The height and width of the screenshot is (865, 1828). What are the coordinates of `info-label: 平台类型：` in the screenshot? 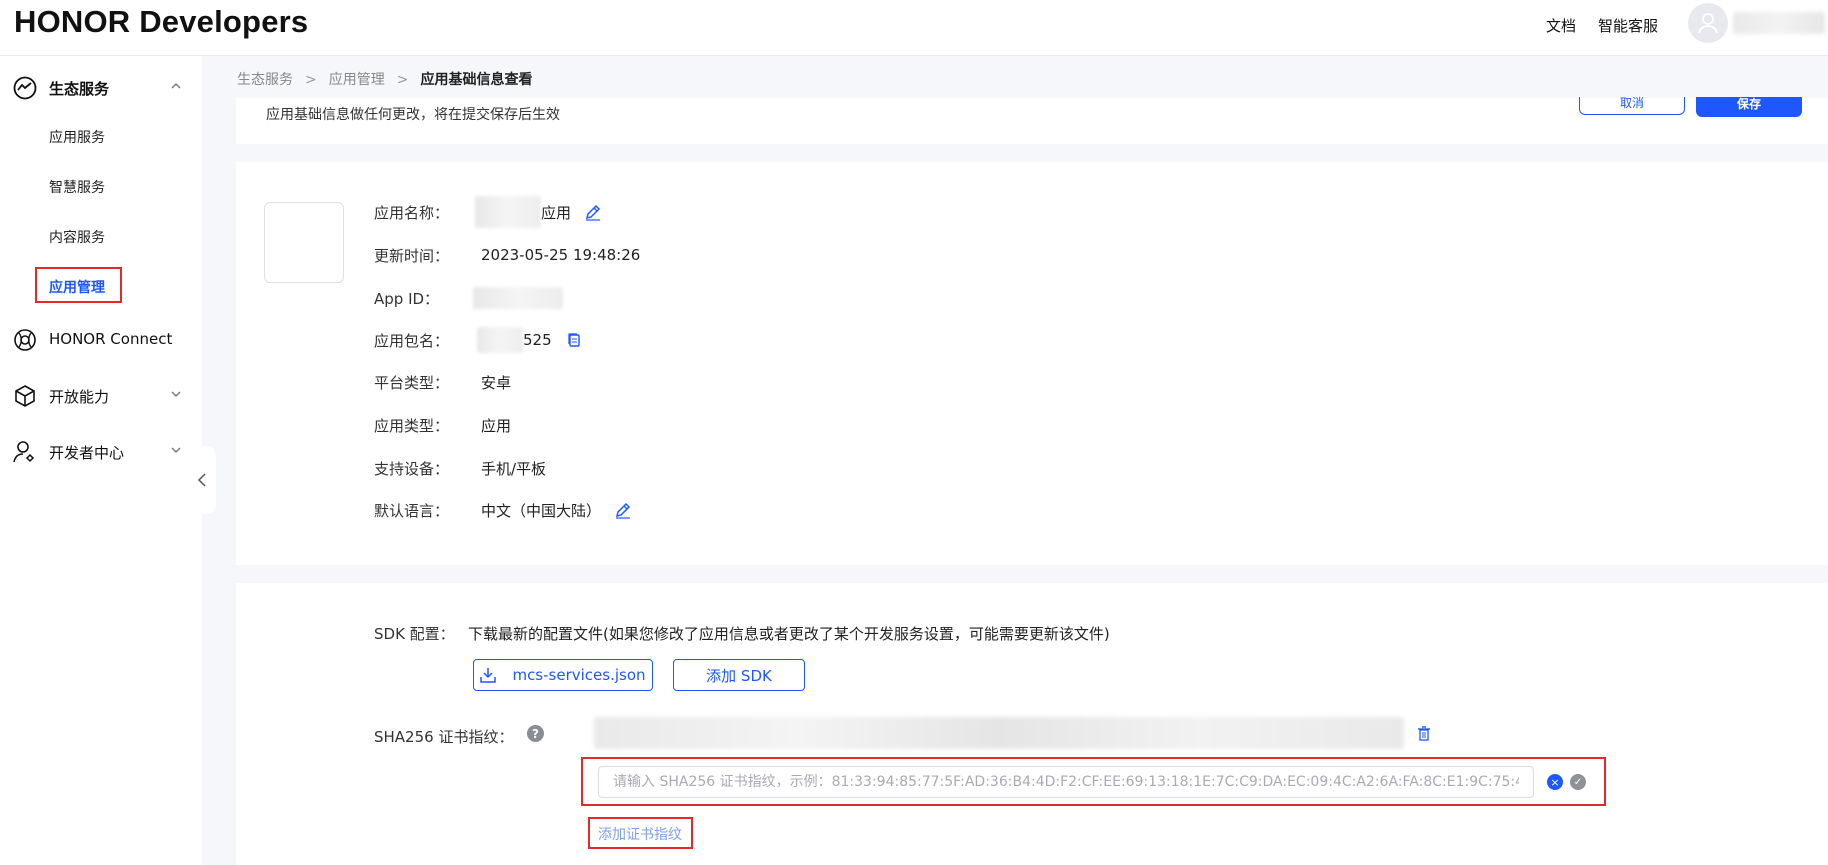 It's located at (412, 382).